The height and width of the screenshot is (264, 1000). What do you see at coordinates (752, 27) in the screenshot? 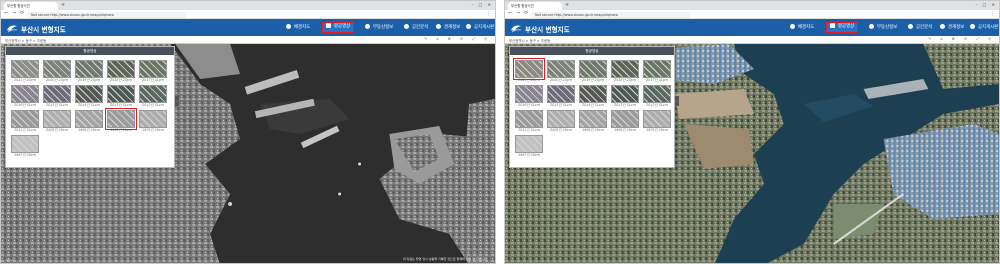
I see `site-header: 부산시 변형지도 배경지도 항공영상 부동산정보 공간분석 경계정보 공지게시판` at bounding box center [752, 27].